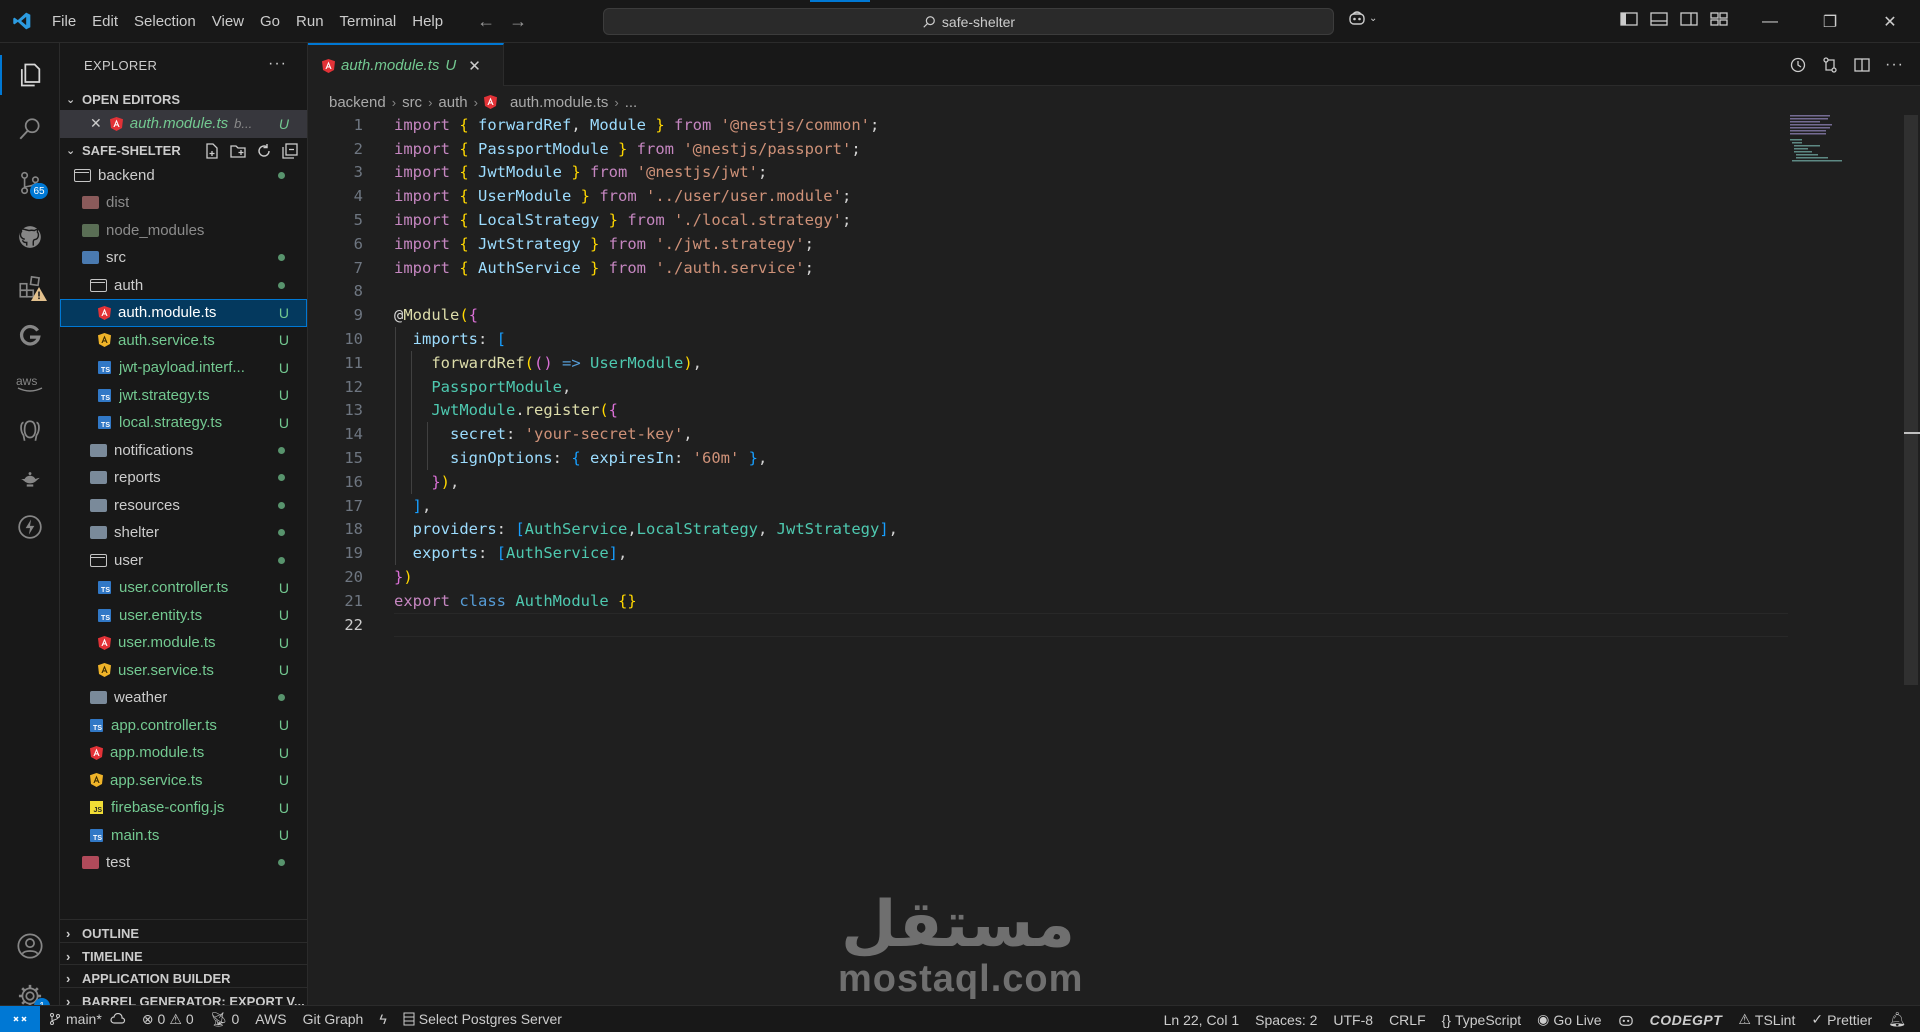  What do you see at coordinates (30, 946) in the screenshot?
I see `accounts-activity` at bounding box center [30, 946].